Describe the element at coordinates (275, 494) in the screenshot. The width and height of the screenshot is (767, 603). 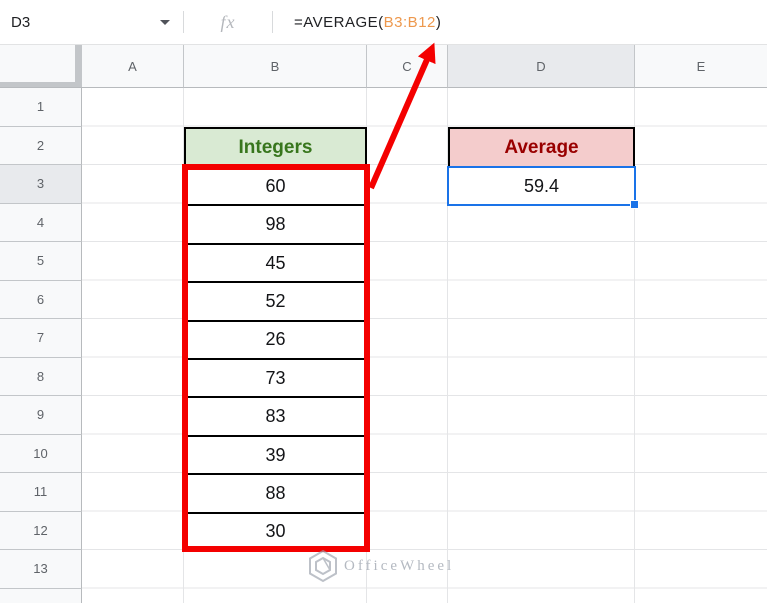
I see `cell-B11: 88` at that location.